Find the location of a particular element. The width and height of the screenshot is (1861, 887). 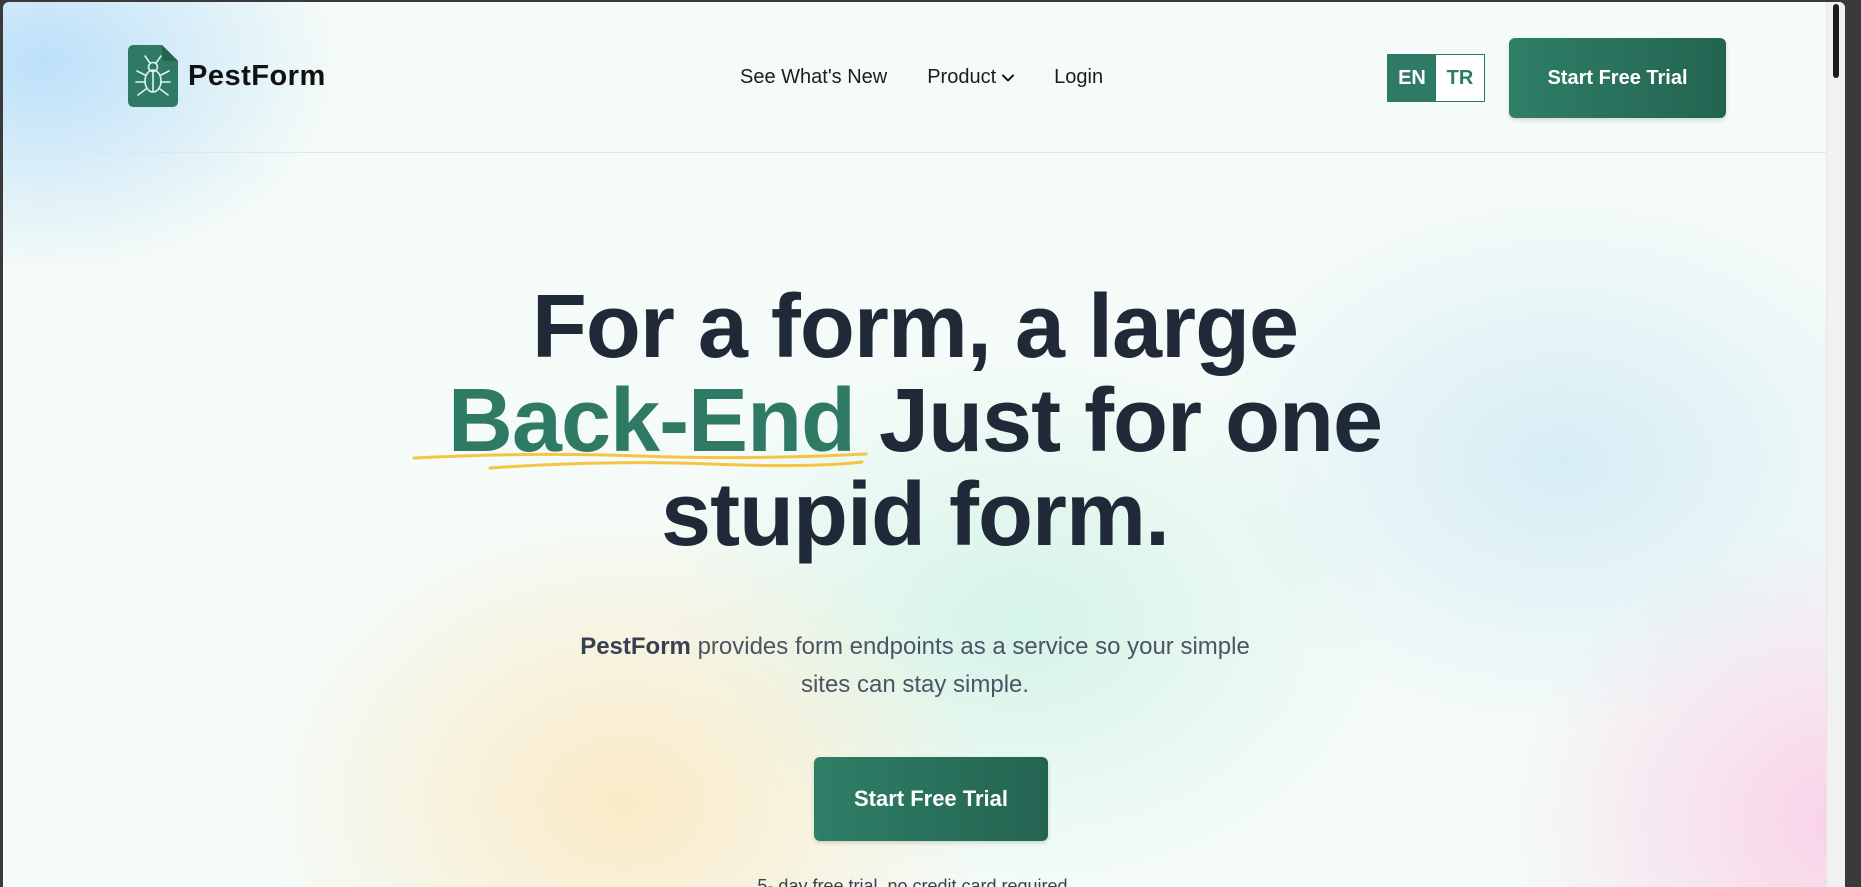

bug-file-icon is located at coordinates (153, 76).